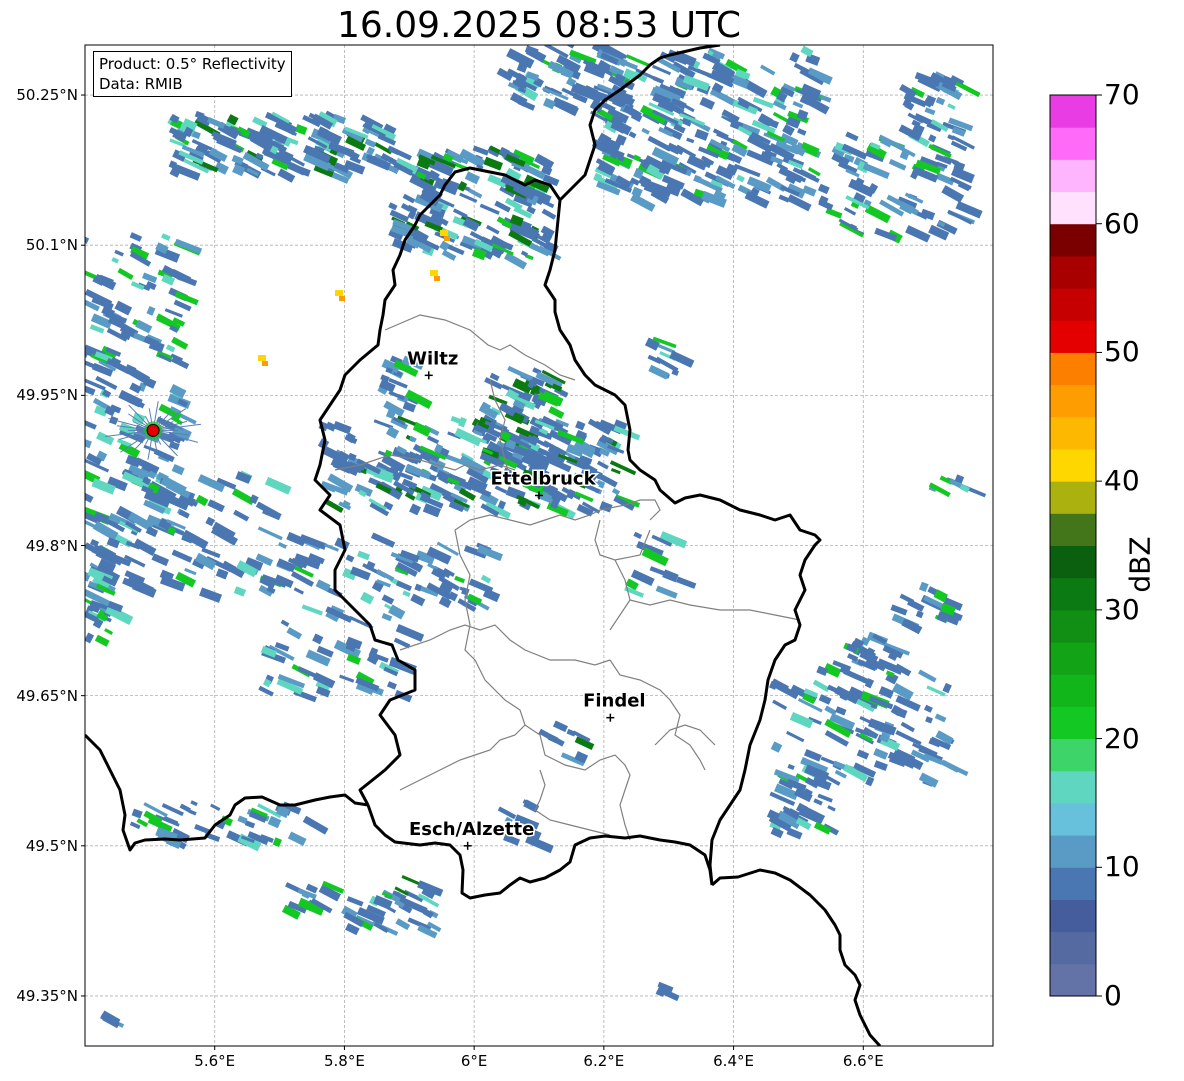  What do you see at coordinates (1122, 352) in the screenshot?
I see `colorbar-tick-label: 50` at bounding box center [1122, 352].